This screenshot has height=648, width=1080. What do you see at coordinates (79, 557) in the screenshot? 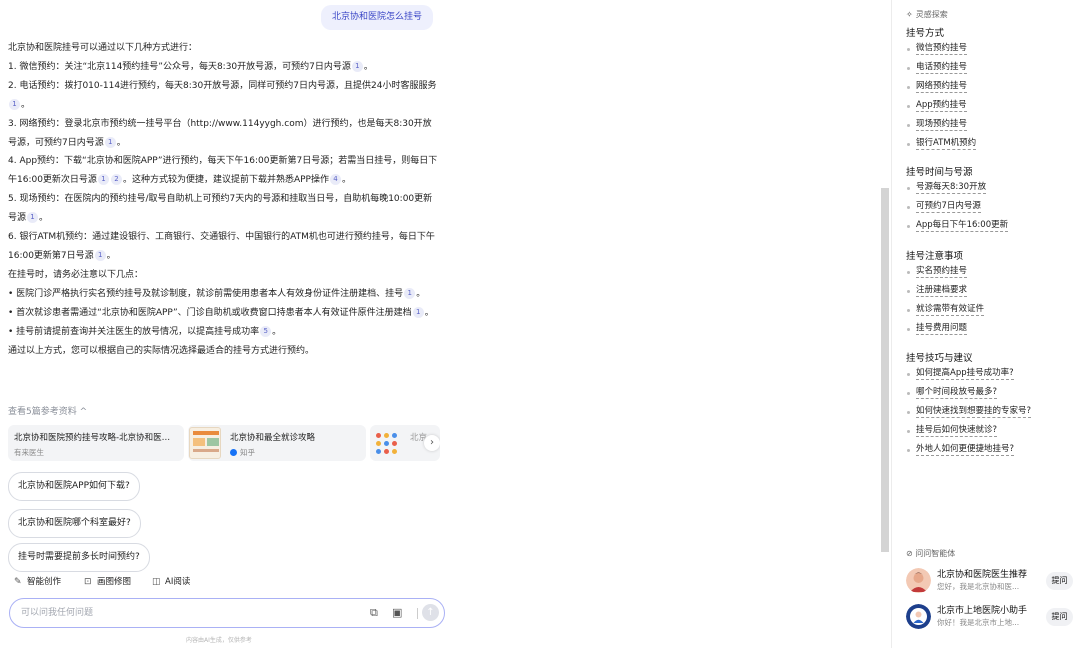
I see `suggestion-chip: 挂号时需要提前多长时间预约?` at bounding box center [79, 557].